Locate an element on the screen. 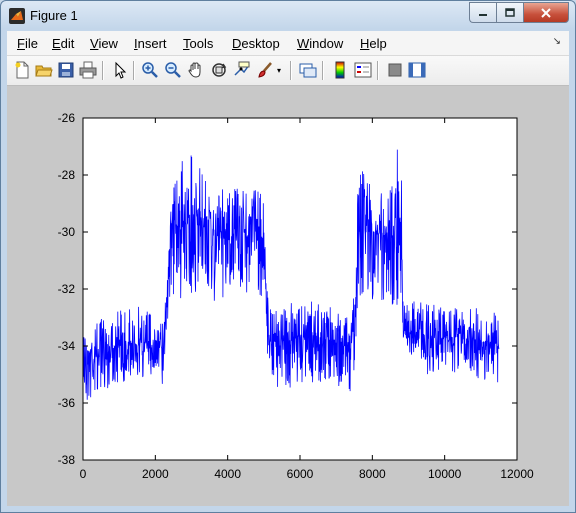 Image resolution: width=576 pixels, height=513 pixels. brush-dropdown-arrow-icon: ▾ is located at coordinates (281, 75).